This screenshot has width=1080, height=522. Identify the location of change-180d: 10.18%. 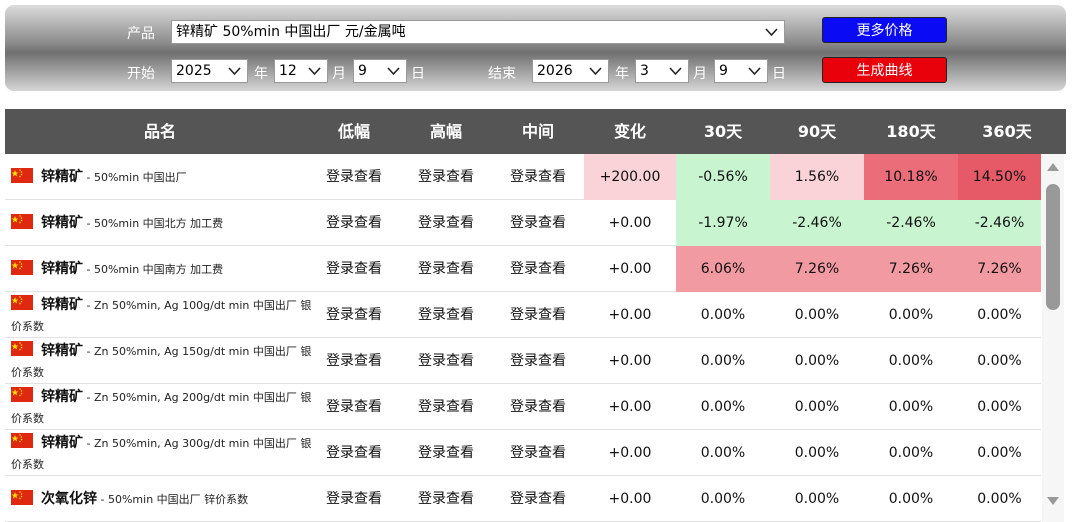
(911, 177).